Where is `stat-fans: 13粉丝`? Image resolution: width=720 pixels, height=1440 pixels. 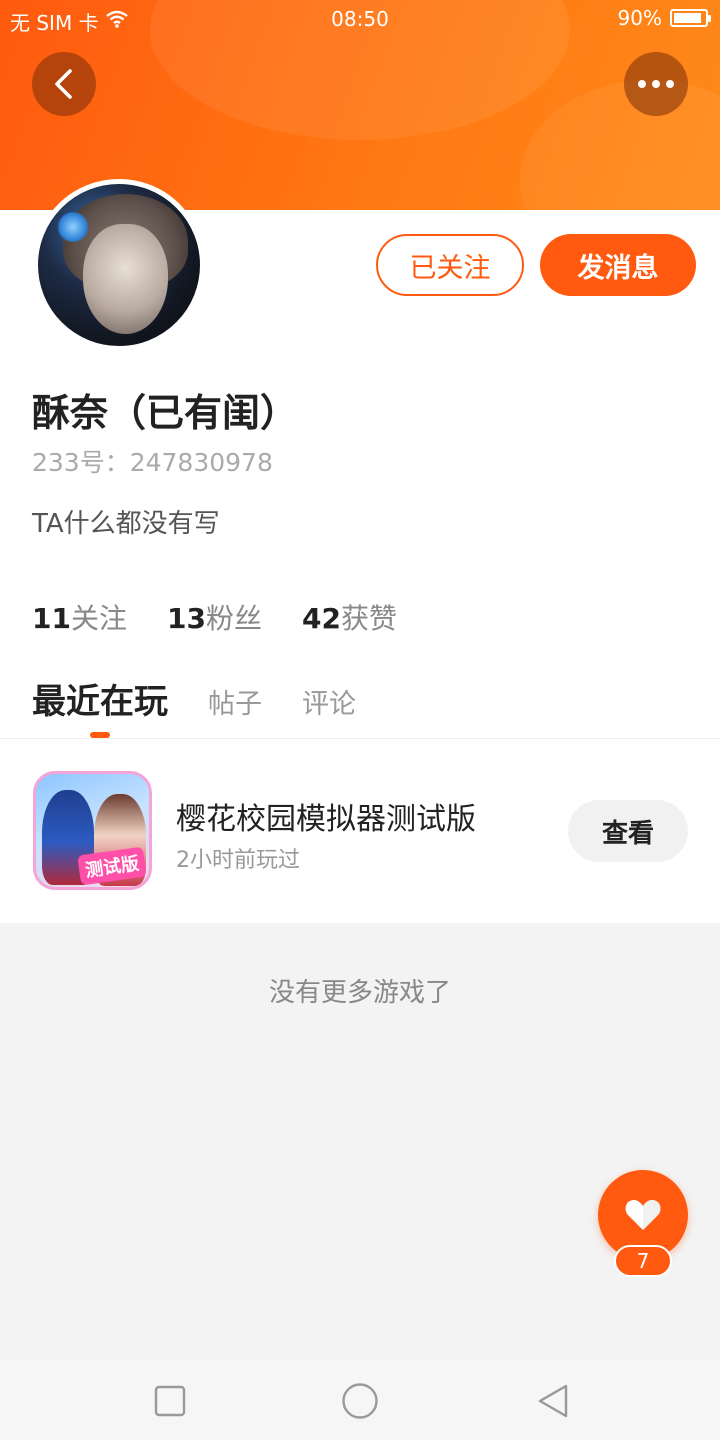 stat-fans: 13粉丝 is located at coordinates (214, 617).